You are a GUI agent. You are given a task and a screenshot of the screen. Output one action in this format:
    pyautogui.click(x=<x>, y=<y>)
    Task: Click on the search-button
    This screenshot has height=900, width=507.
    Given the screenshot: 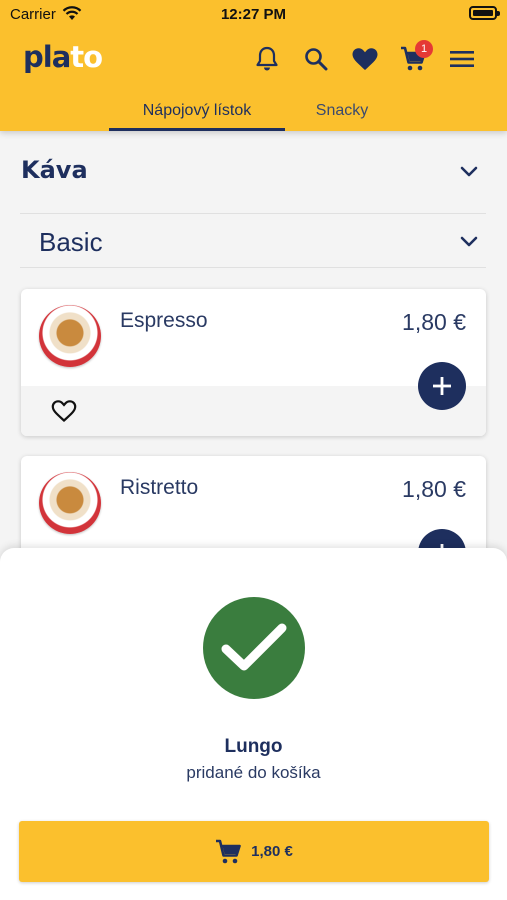 What is the action you would take?
    pyautogui.click(x=316, y=59)
    